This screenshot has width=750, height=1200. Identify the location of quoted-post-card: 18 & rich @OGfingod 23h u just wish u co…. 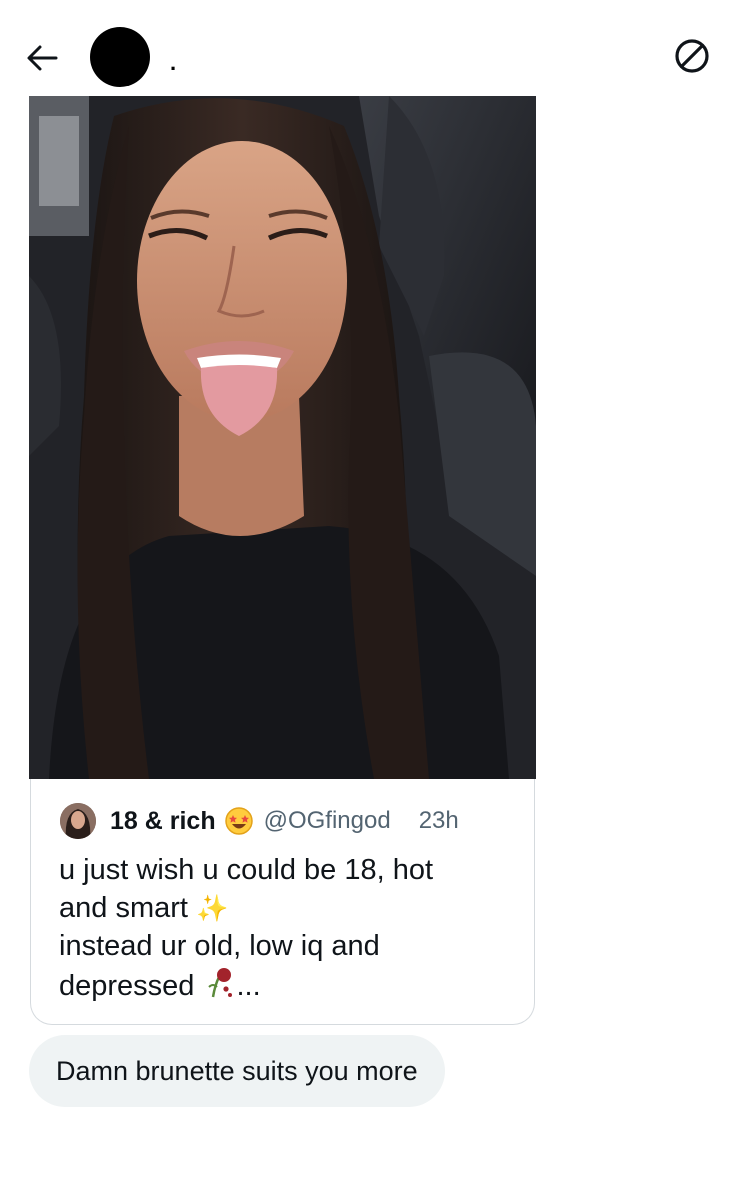
(282, 902).